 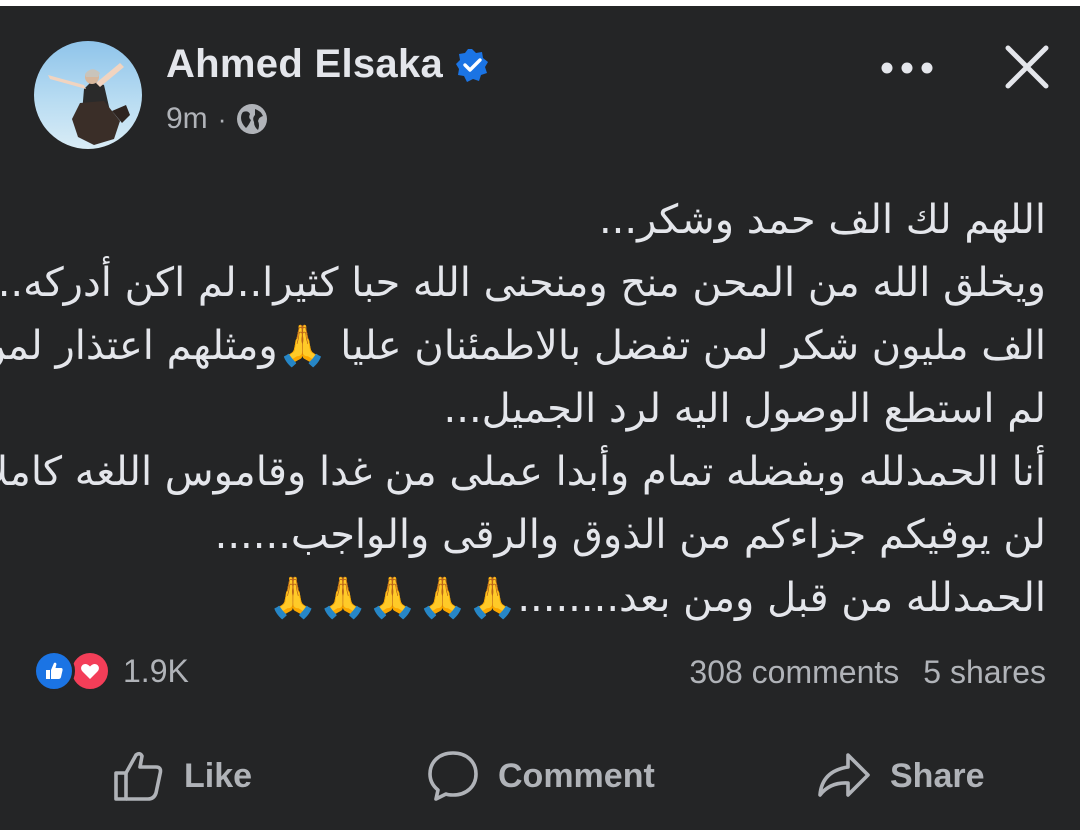 What do you see at coordinates (156, 670) in the screenshot?
I see `reaction-count: 1.9K` at bounding box center [156, 670].